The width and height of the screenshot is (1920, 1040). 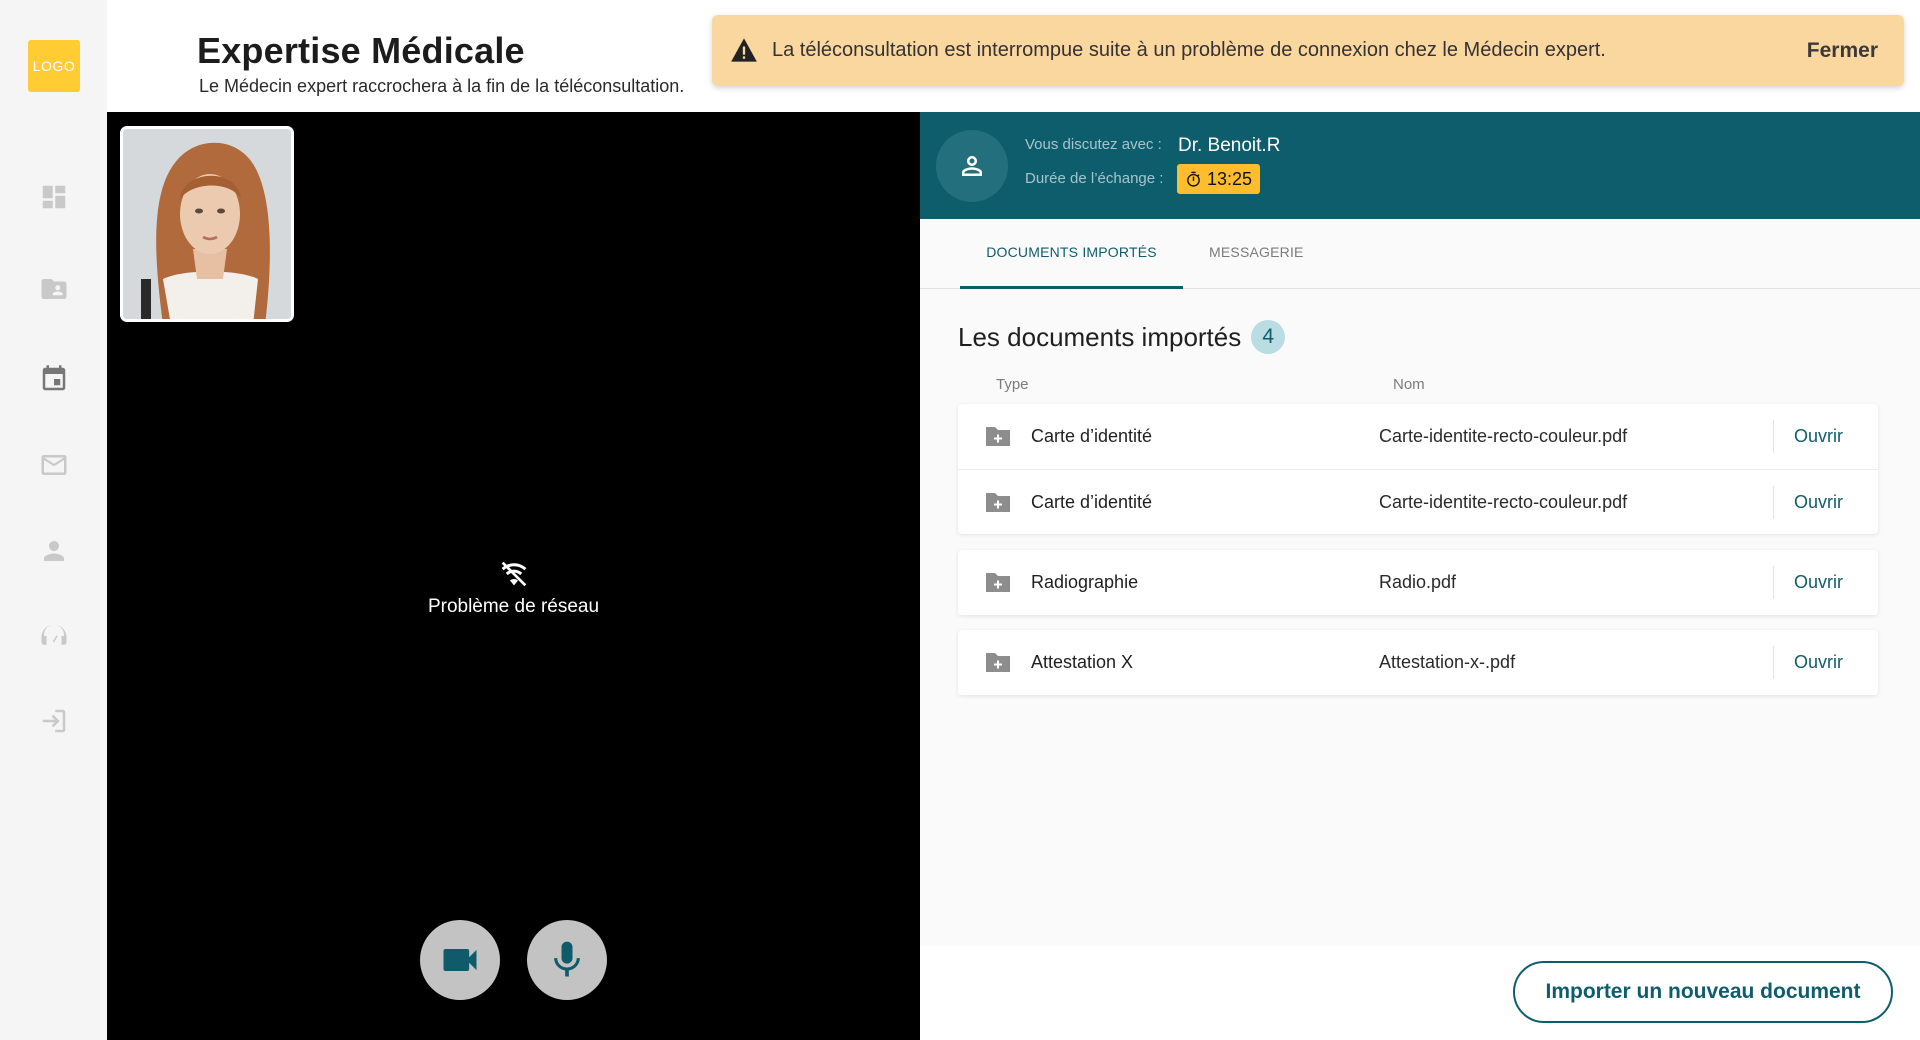 I want to click on wifi-off-icon, so click(x=513, y=574).